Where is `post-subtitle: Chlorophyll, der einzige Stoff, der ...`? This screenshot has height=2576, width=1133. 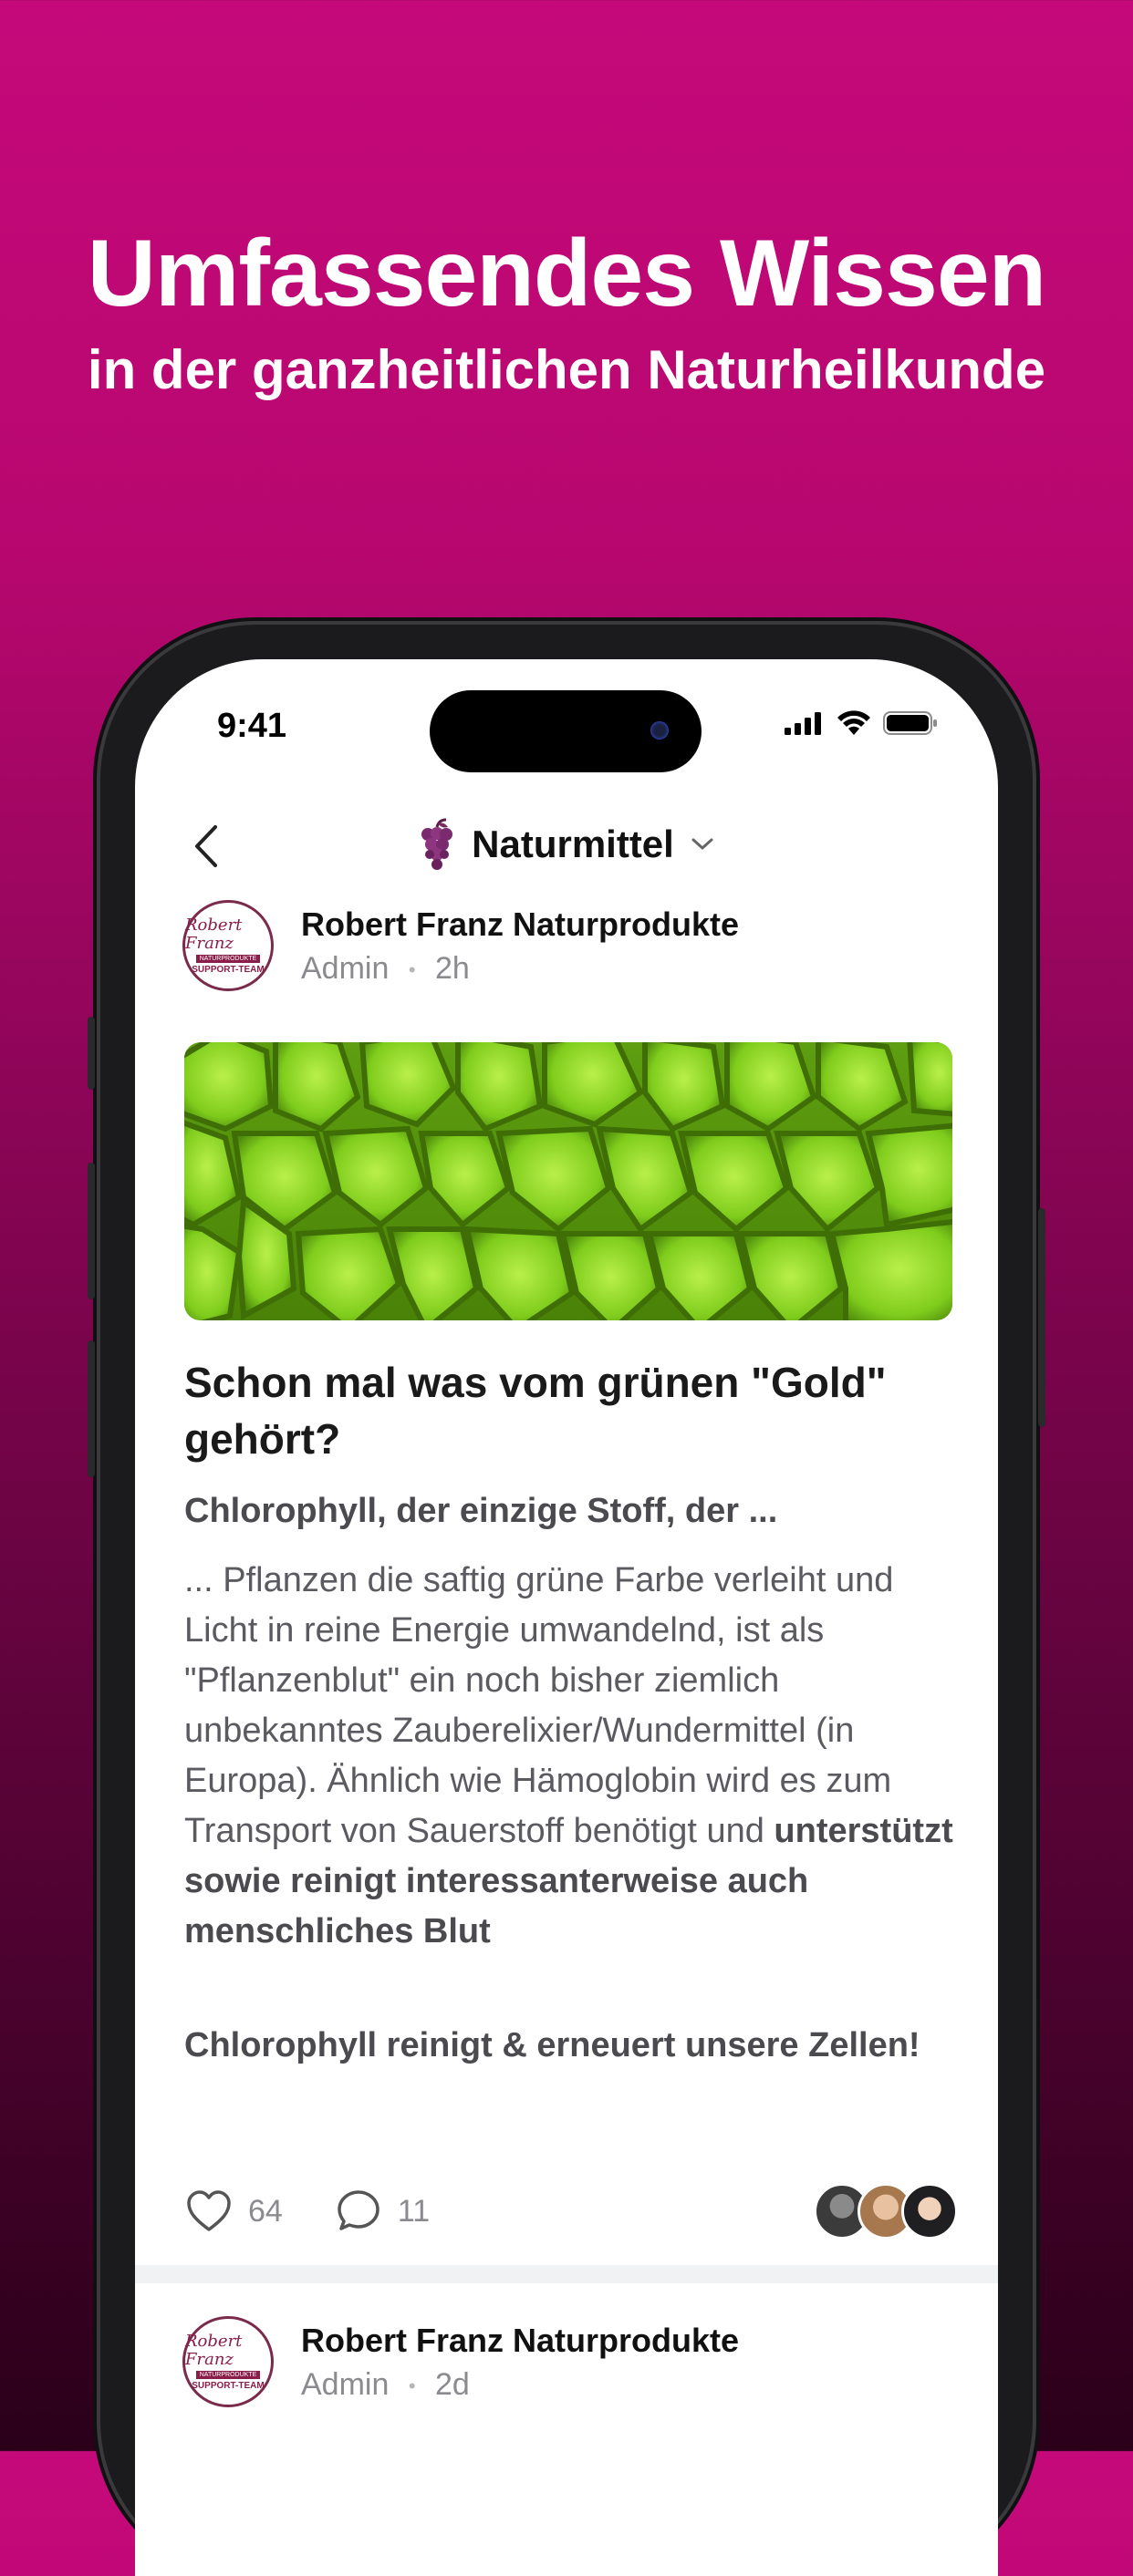 post-subtitle: Chlorophyll, der einzige Stoff, der ... is located at coordinates (481, 1511).